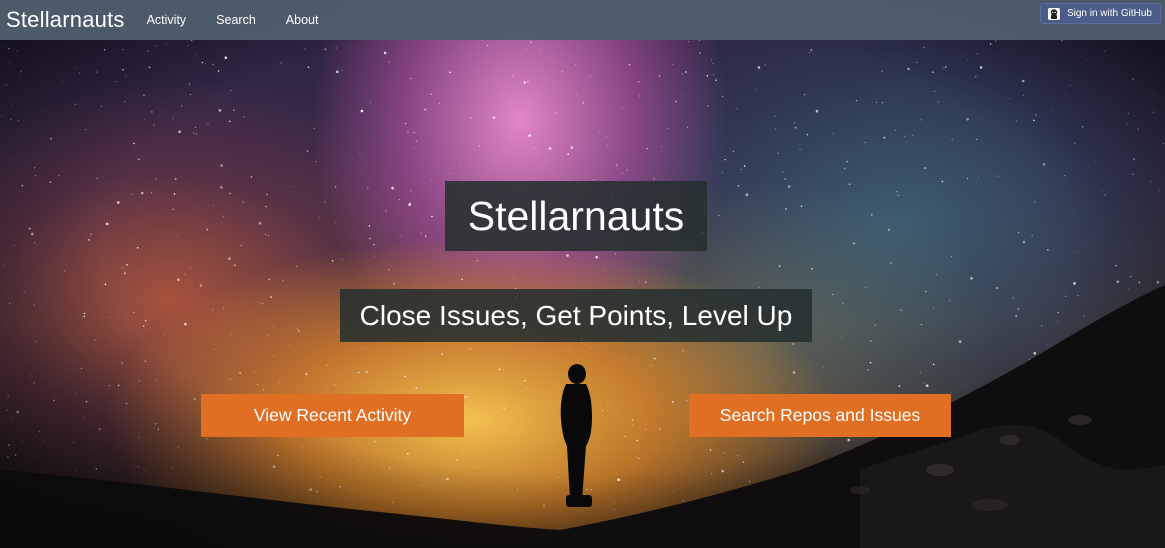 This screenshot has height=548, width=1165. I want to click on nav-link-search: Search, so click(236, 20).